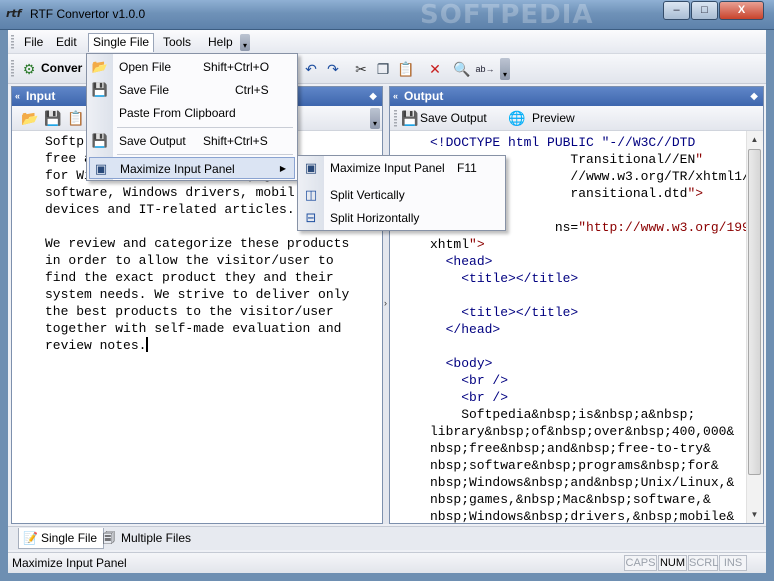  I want to click on submenu-split-horizontally-label: Split Horizontally, so click(375, 218).